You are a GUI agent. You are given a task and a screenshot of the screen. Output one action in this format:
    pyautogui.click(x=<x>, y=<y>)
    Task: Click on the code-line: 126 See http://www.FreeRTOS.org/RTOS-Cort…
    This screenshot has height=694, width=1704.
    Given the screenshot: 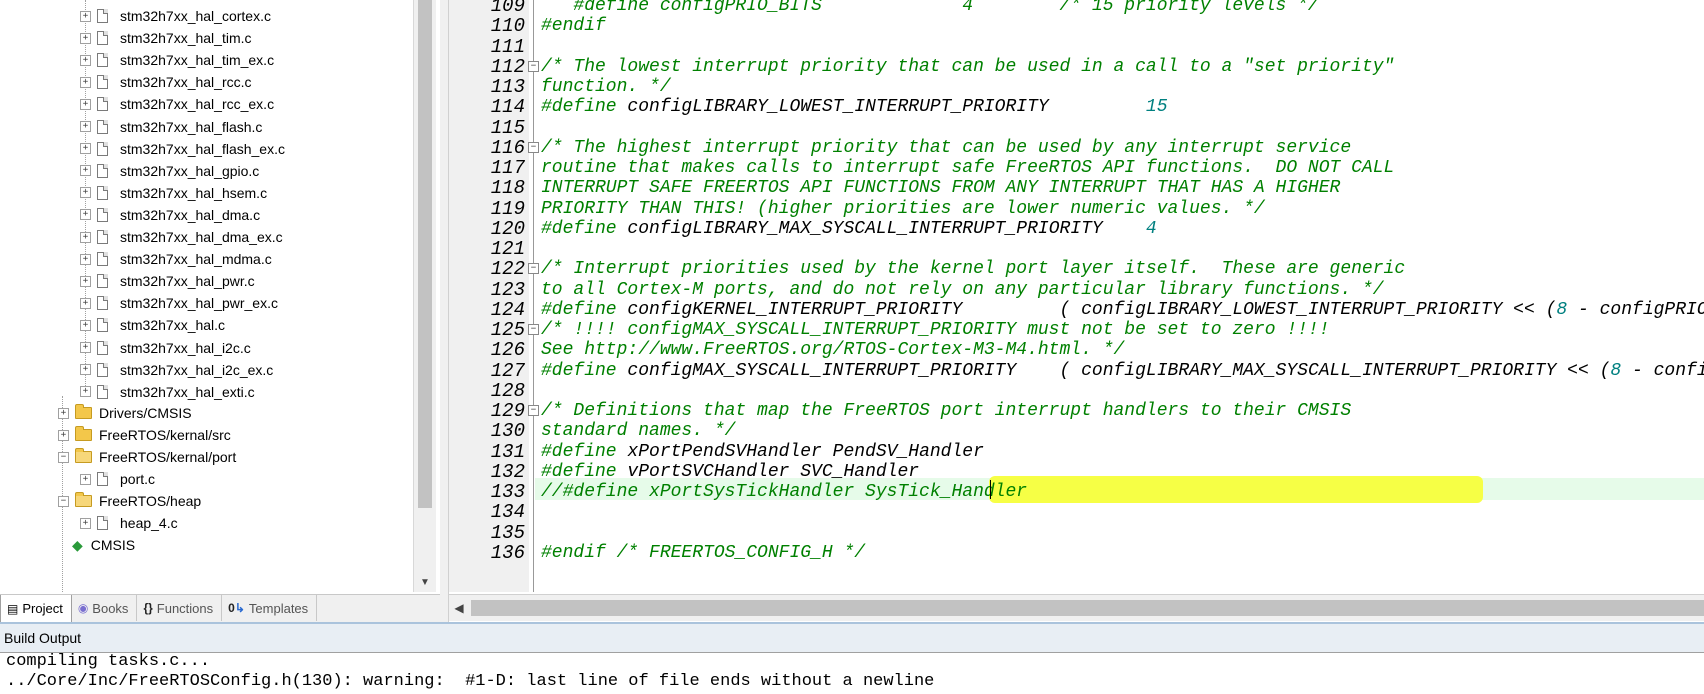 What is the action you would take?
    pyautogui.click(x=1076, y=350)
    